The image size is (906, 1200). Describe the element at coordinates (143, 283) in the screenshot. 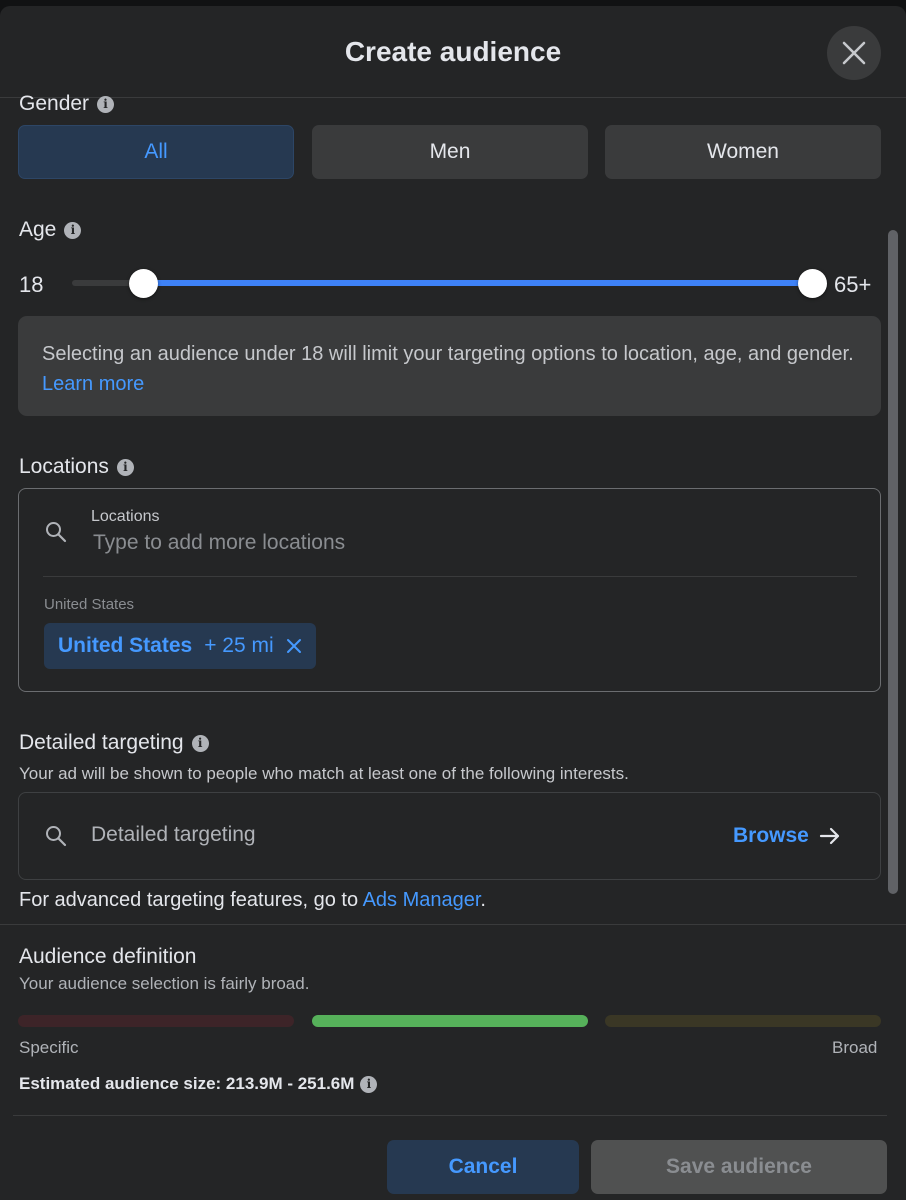

I see `age-min-handle` at that location.